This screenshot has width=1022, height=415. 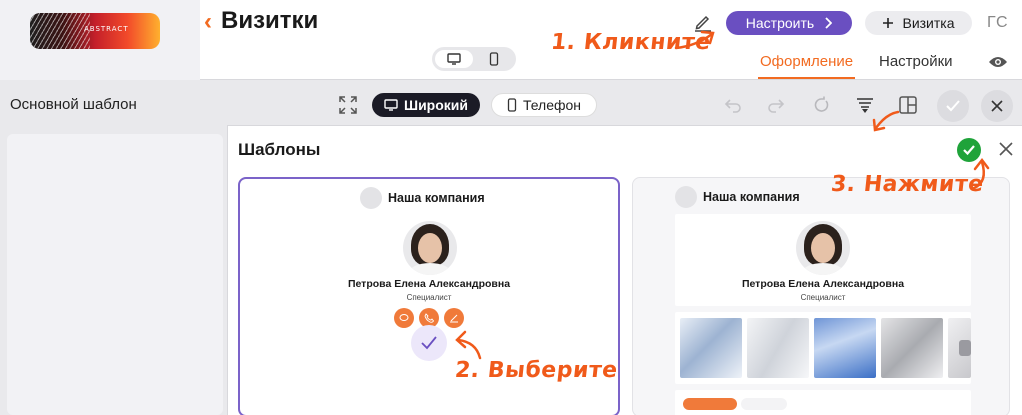 What do you see at coordinates (907, 184) in the screenshot?
I see `annotation-step3: 3. Нажмите` at bounding box center [907, 184].